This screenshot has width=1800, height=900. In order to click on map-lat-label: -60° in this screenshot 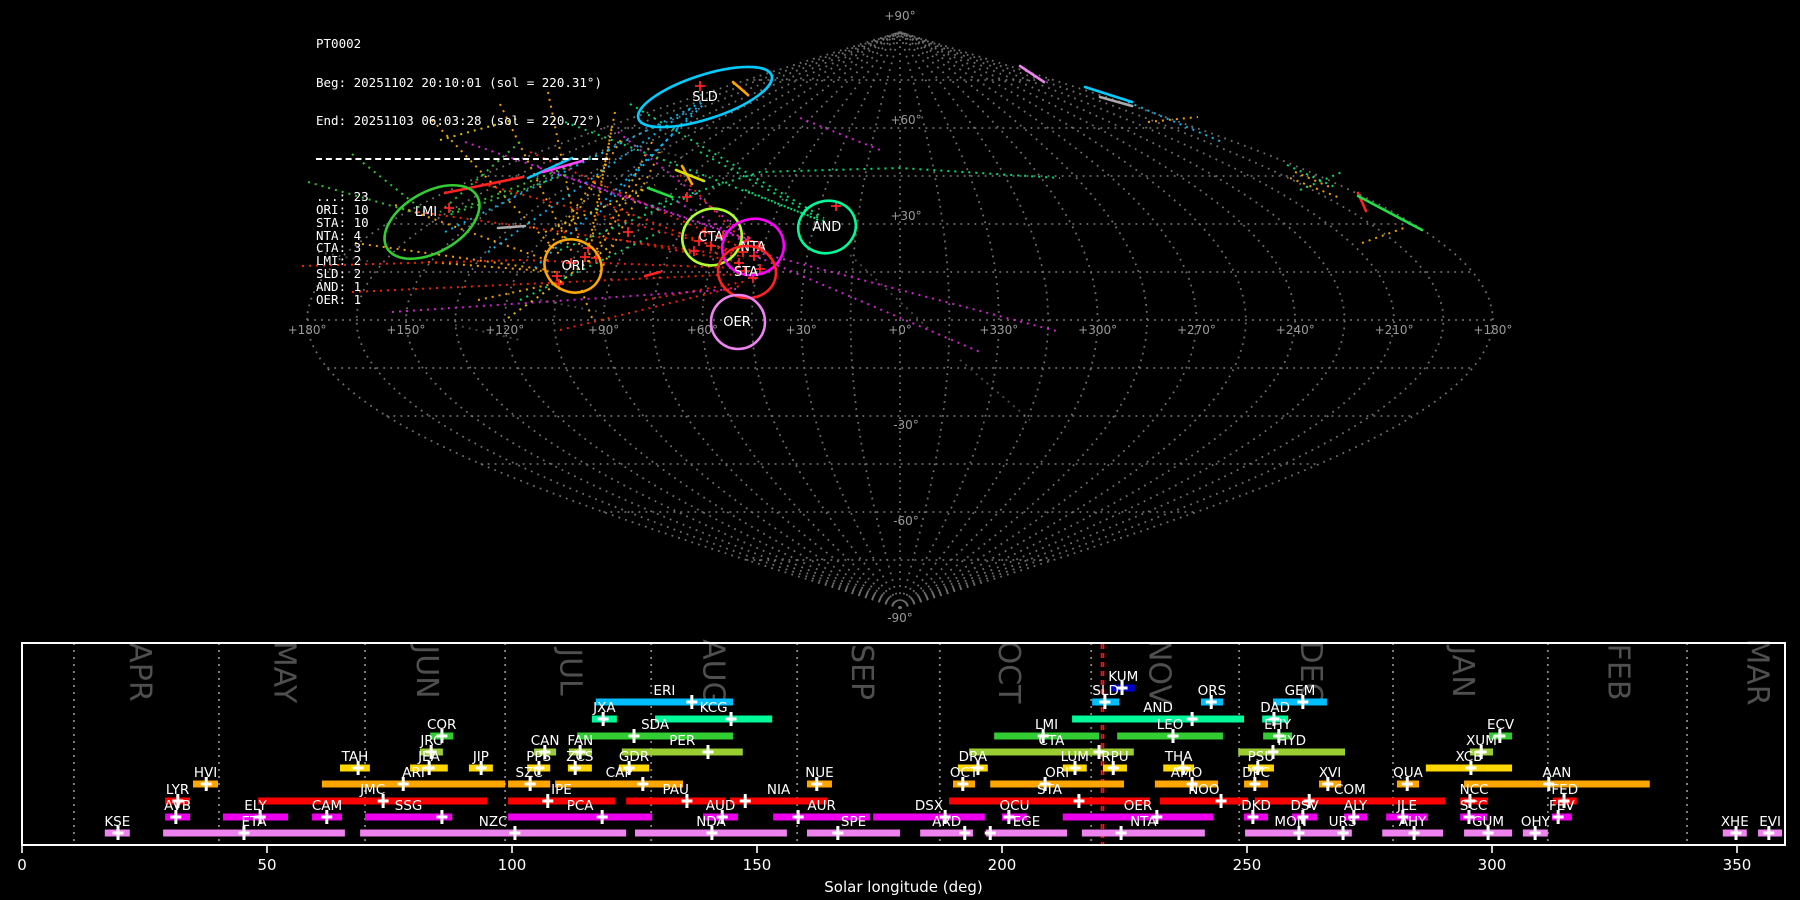, I will do `click(906, 521)`.